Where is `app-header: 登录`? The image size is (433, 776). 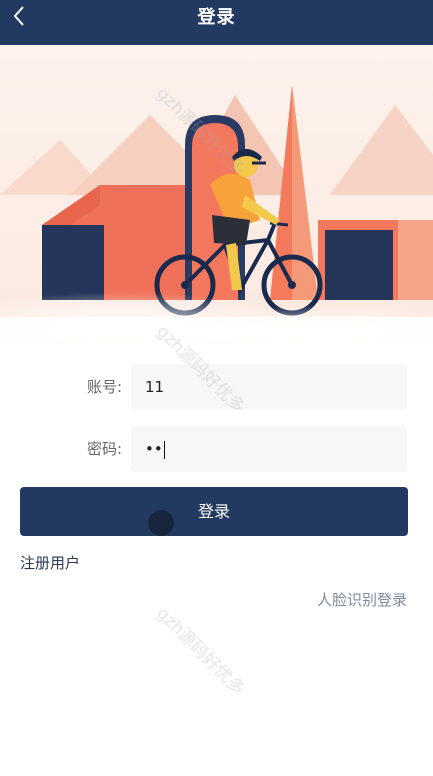 app-header: 登录 is located at coordinates (216, 22).